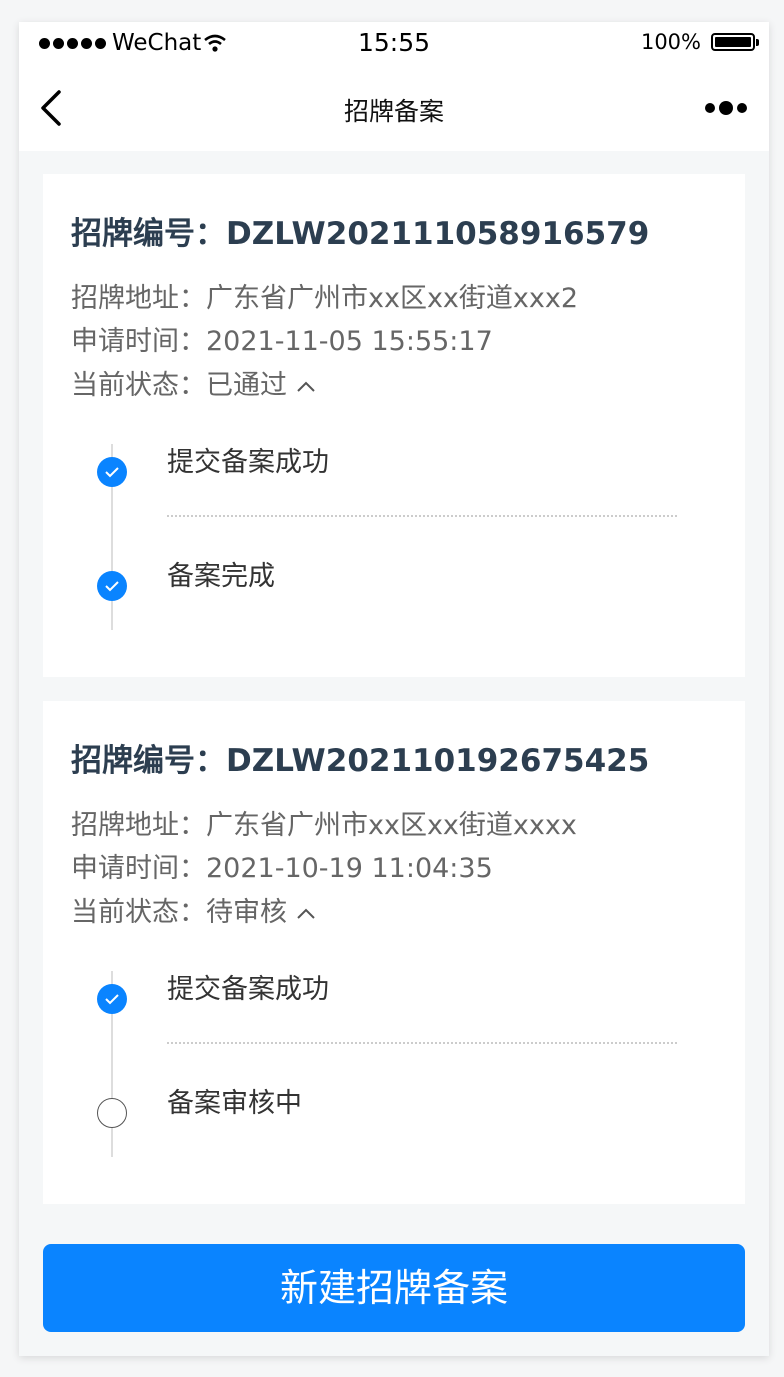  Describe the element at coordinates (360, 234) in the screenshot. I see `record-number: 招牌编号：DZLW202111058916579` at that location.